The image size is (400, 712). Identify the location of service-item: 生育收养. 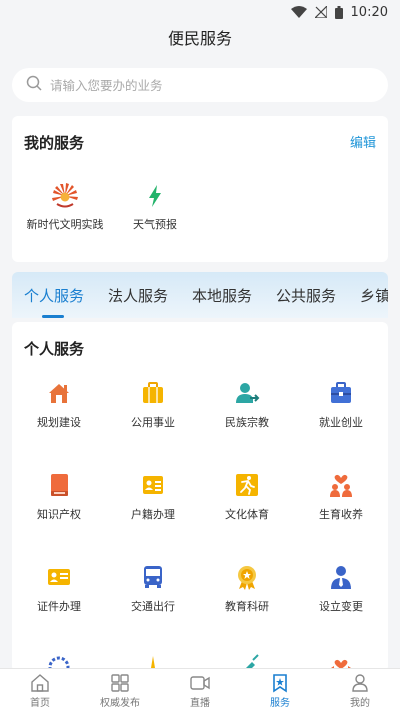
(341, 497).